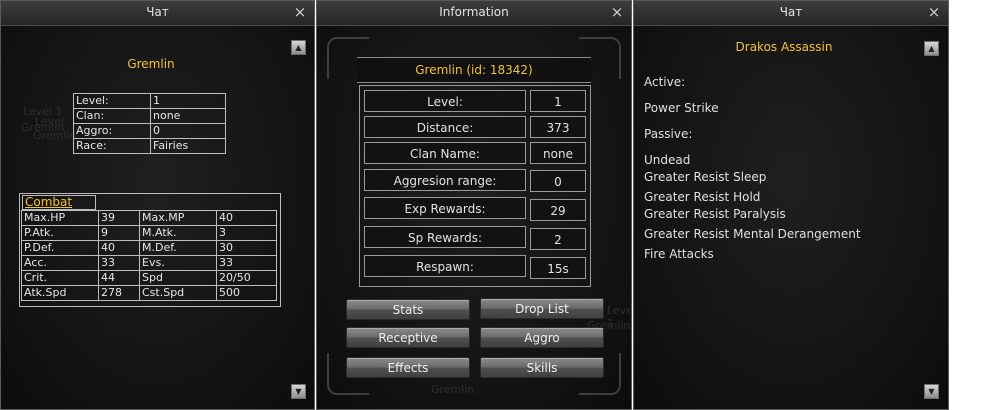 This screenshot has width=1004, height=410. I want to click on skill-section-label: Active:, so click(665, 82).